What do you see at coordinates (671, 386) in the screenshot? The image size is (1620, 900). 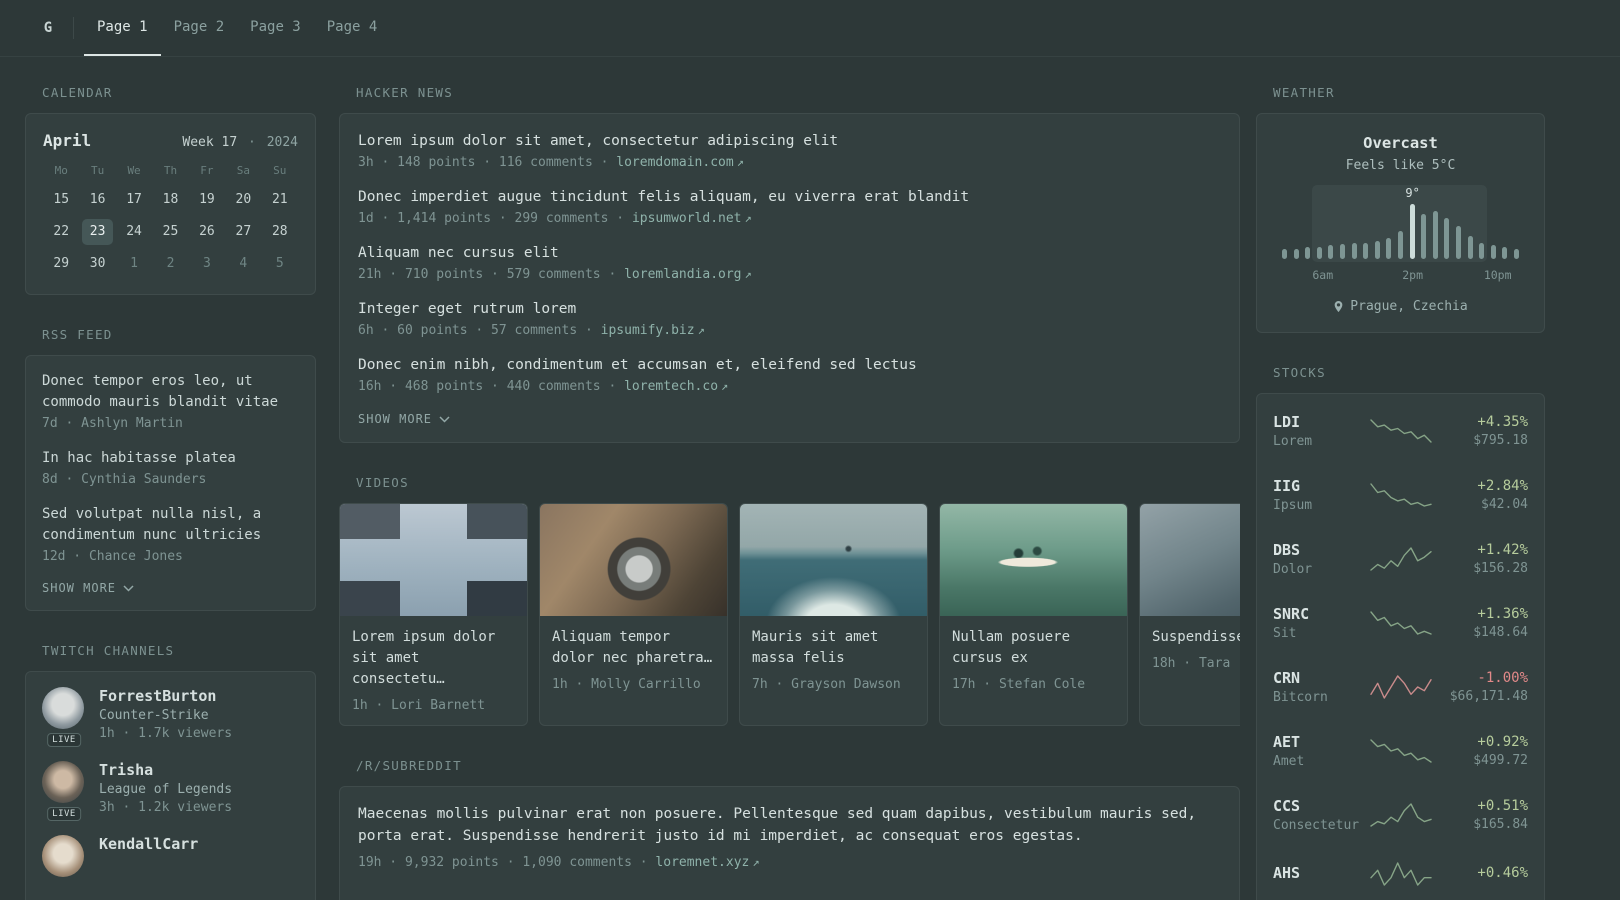 I see `hn-item-domain-link: loremtech.co` at bounding box center [671, 386].